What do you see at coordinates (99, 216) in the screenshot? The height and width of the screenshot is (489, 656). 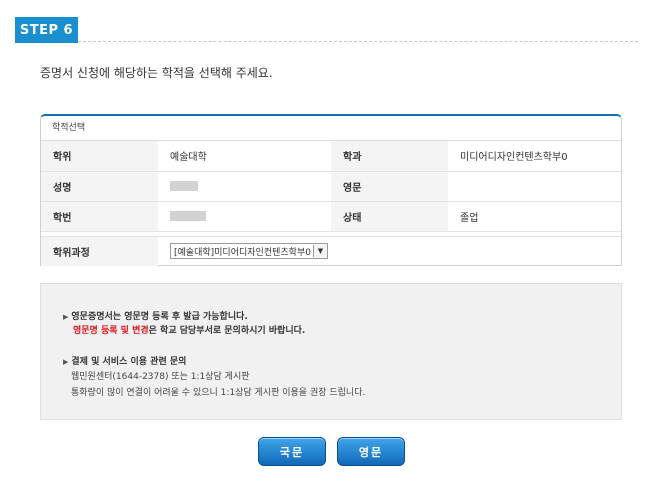 I see `student-id-label: 학번` at bounding box center [99, 216].